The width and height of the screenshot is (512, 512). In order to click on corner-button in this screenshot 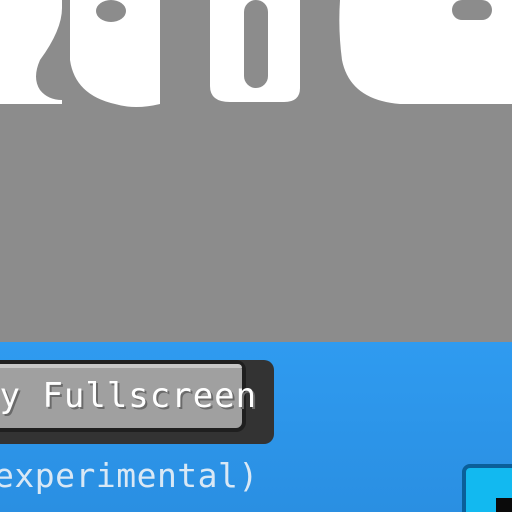, I will do `click(487, 488)`.